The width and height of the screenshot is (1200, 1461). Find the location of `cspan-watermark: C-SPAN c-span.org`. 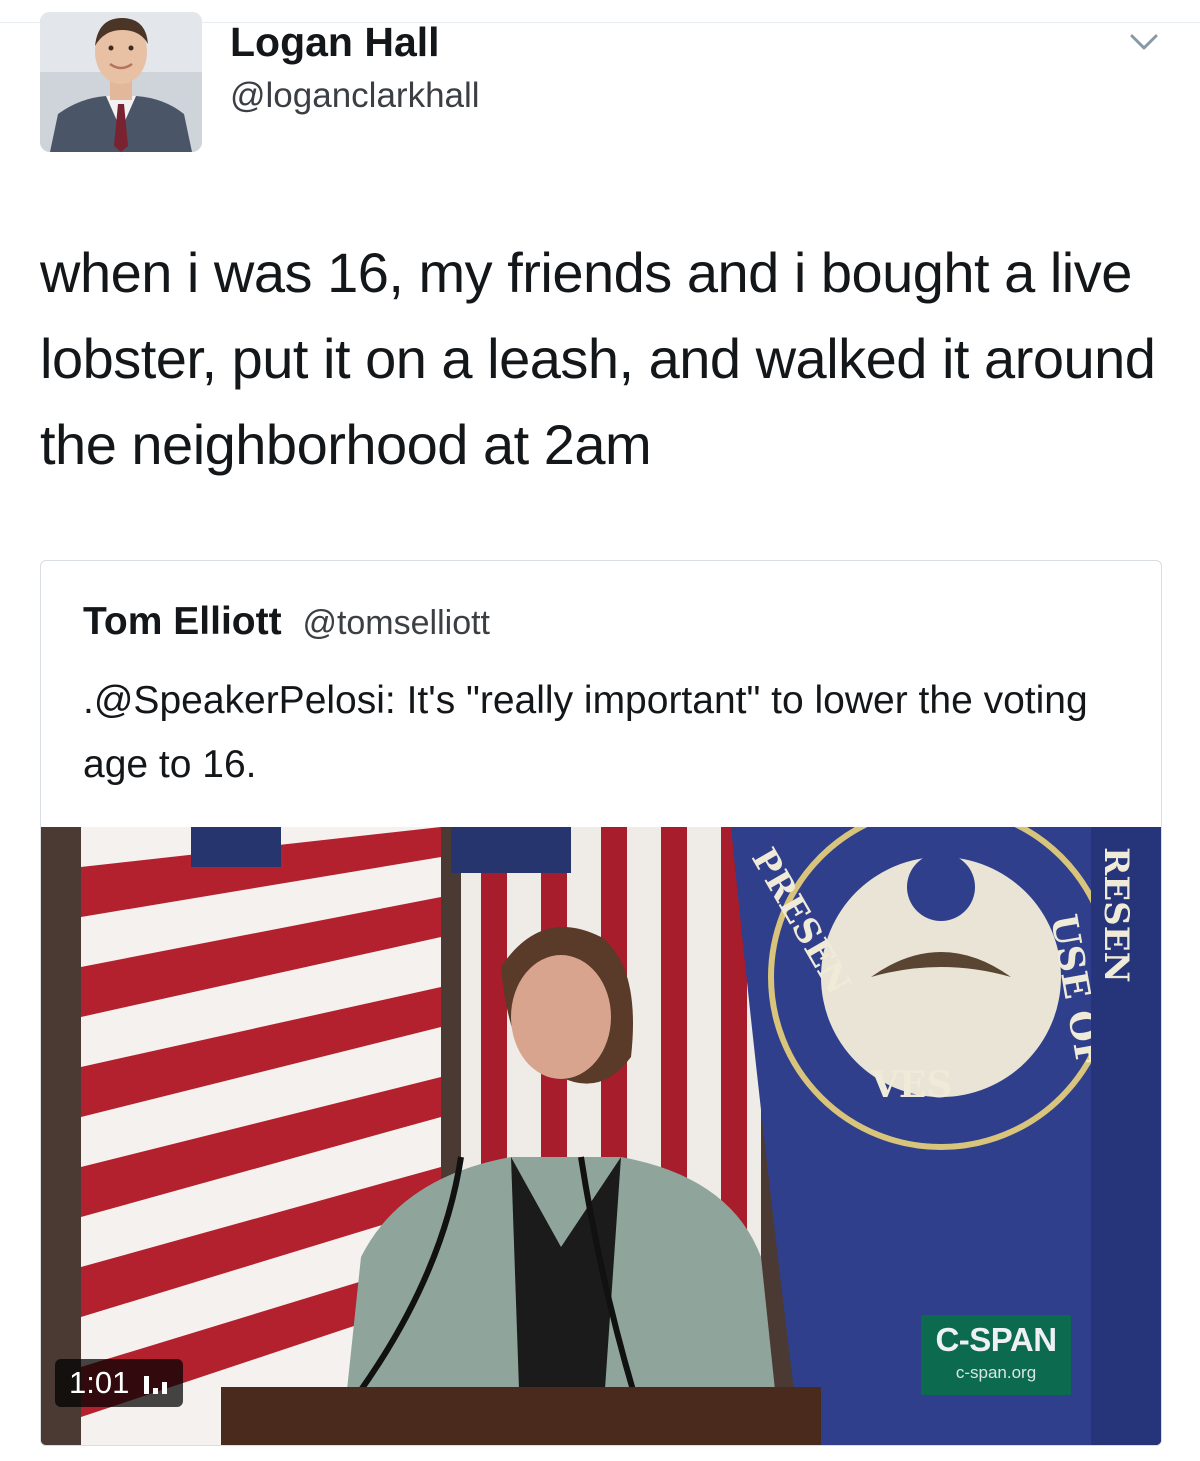

cspan-watermark: C-SPAN c-span.org is located at coordinates (996, 1355).